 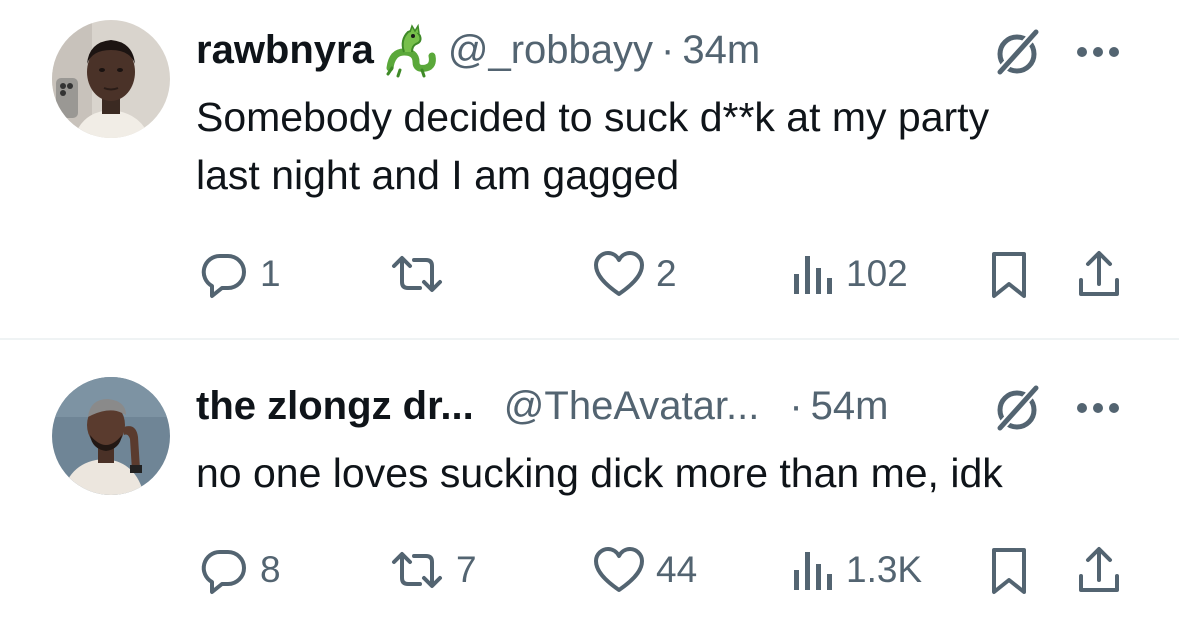 I want to click on tweet-header: rawbnyra @_robbayy · 34m, so click(x=478, y=50).